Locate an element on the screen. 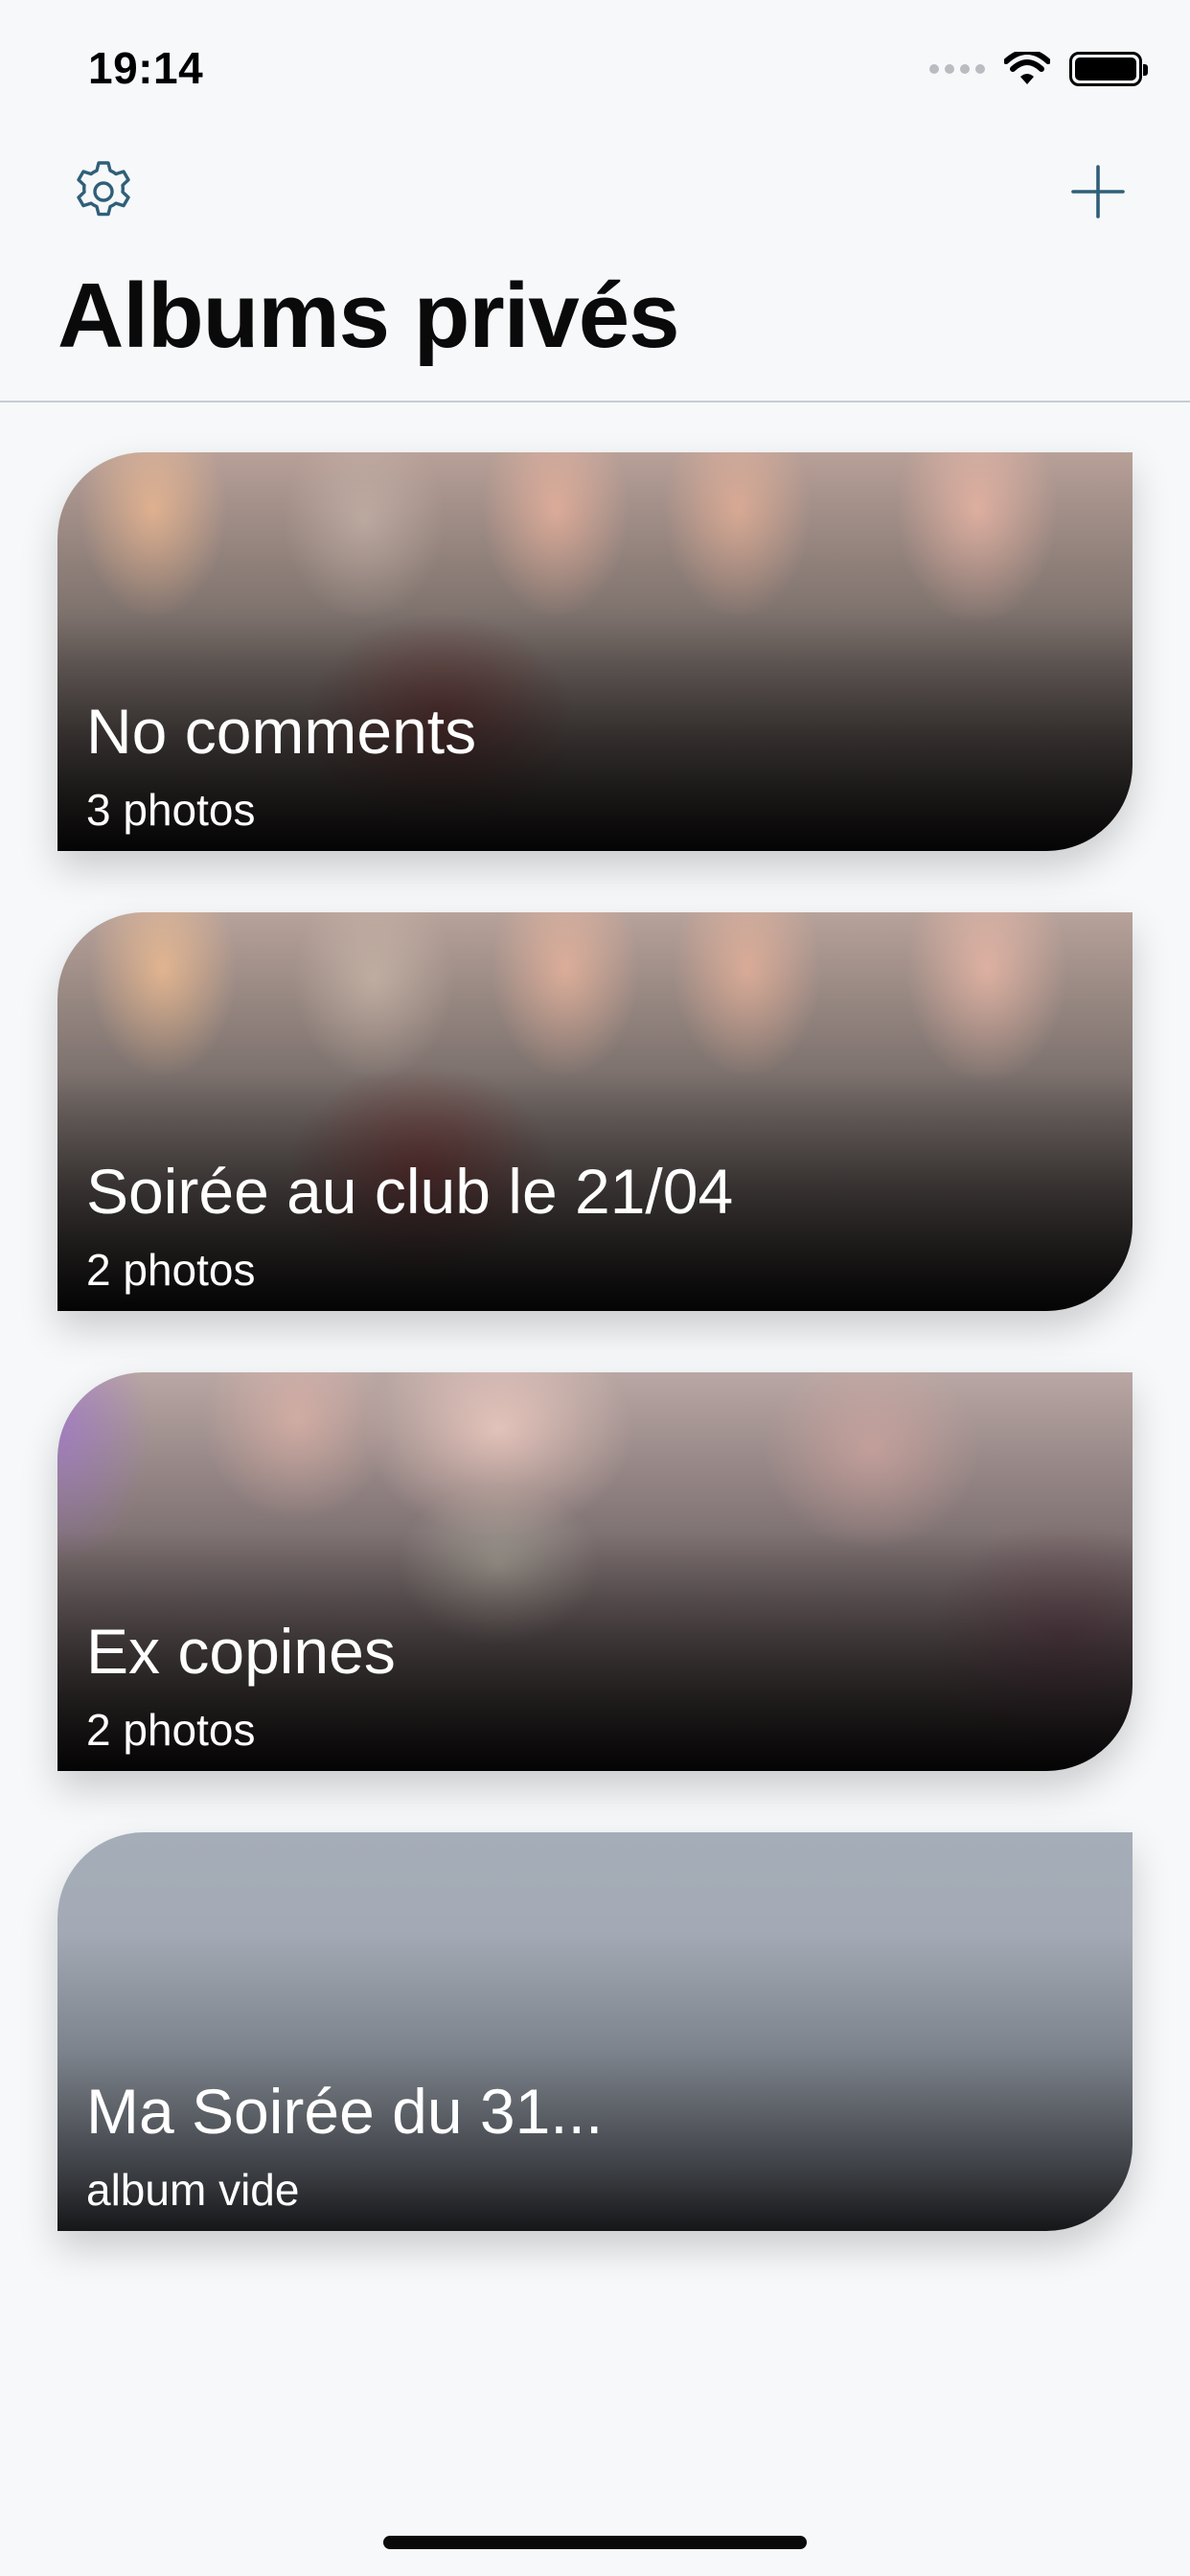 The image size is (1190, 2576). album-photo-count: 3 photos is located at coordinates (171, 810).